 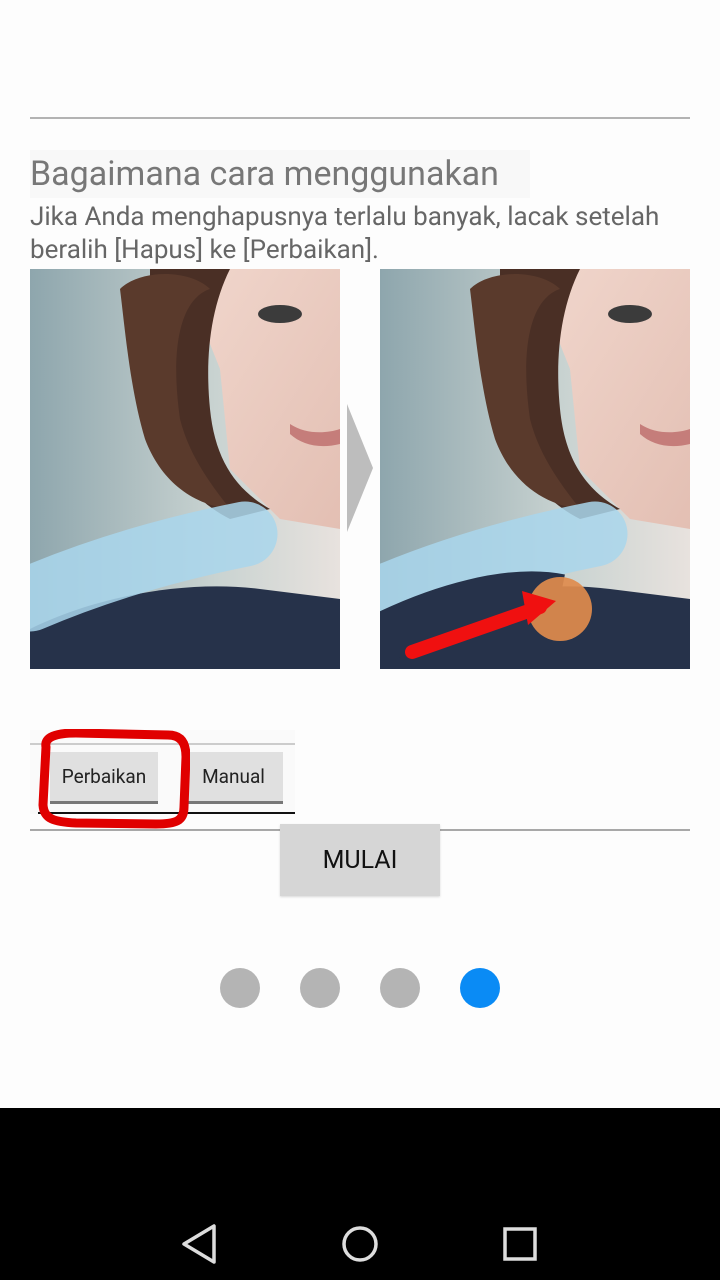 I want to click on tab-perbaikan: Perbaikan, so click(x=104, y=778).